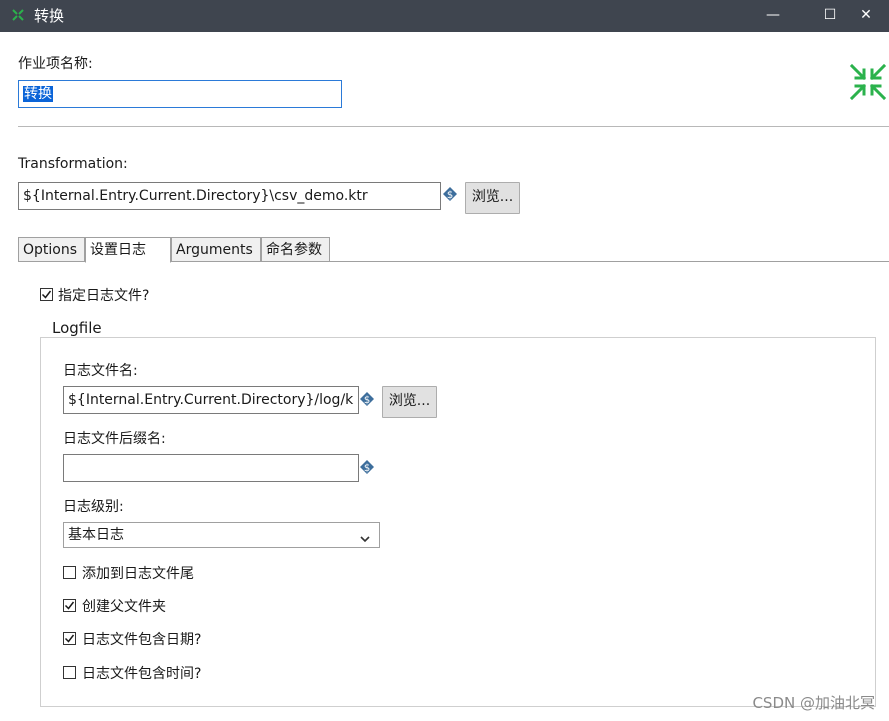  What do you see at coordinates (180, 94) in the screenshot?
I see `job-entry-name-input: 转换` at bounding box center [180, 94].